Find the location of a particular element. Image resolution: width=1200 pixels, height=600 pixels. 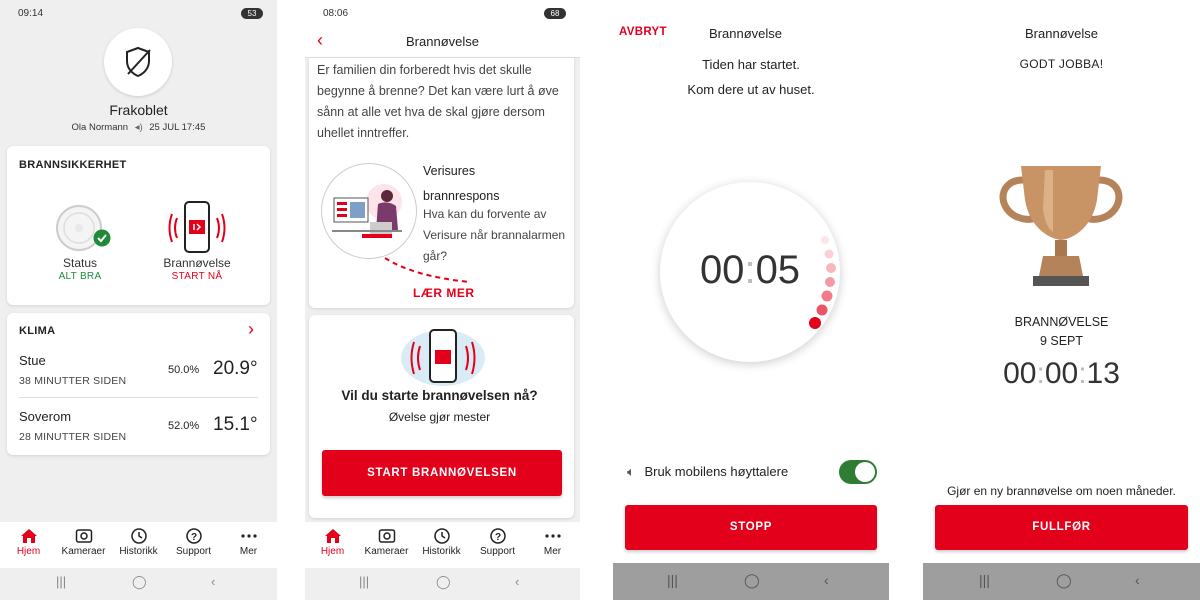

start-question: Vil du starte brannøvelsen nå? is located at coordinates (439, 395).